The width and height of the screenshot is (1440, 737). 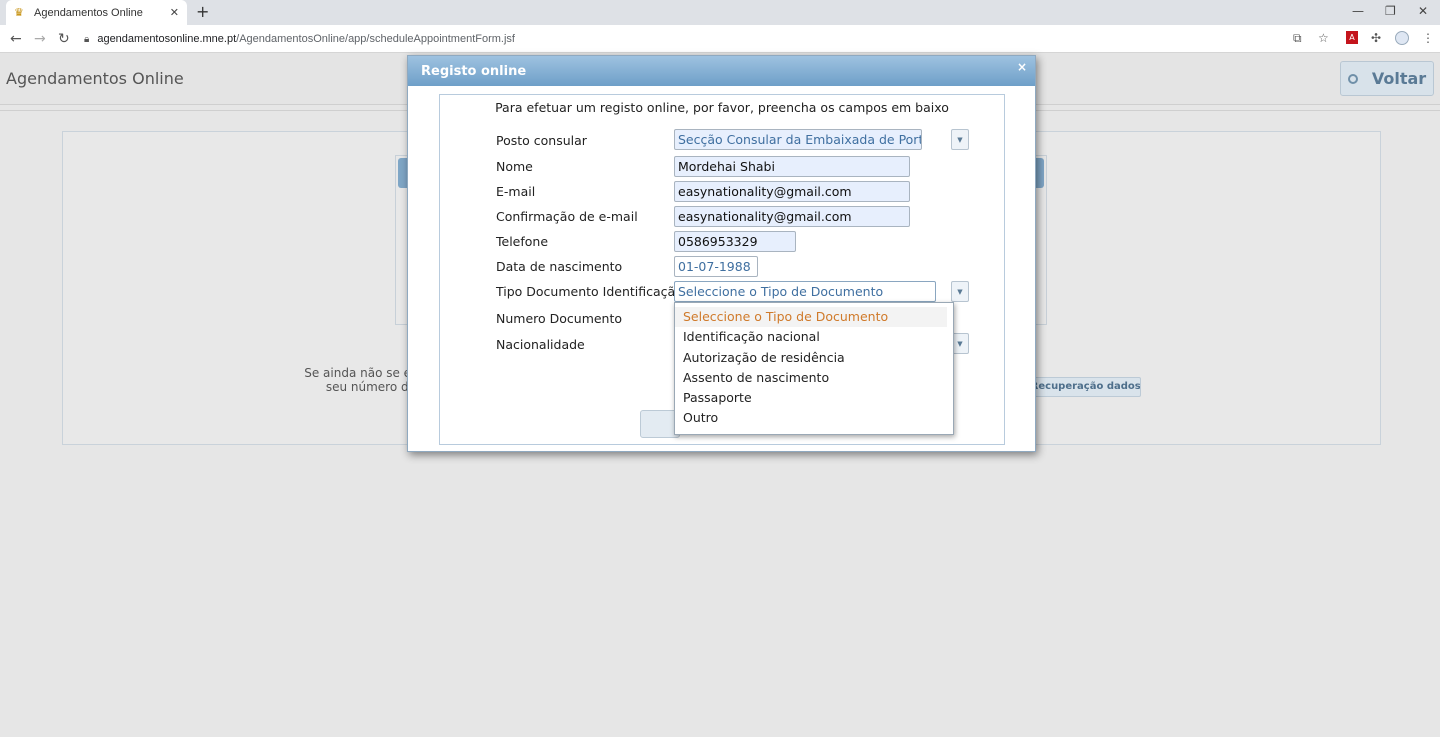 I want to click on pdf-icon: A, so click(x=1352, y=37).